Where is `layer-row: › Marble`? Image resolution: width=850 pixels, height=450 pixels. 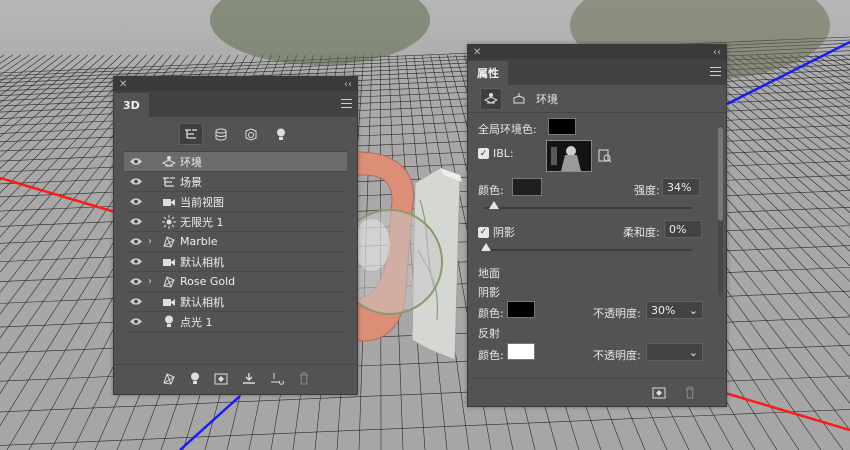 layer-row: › Marble is located at coordinates (235, 242).